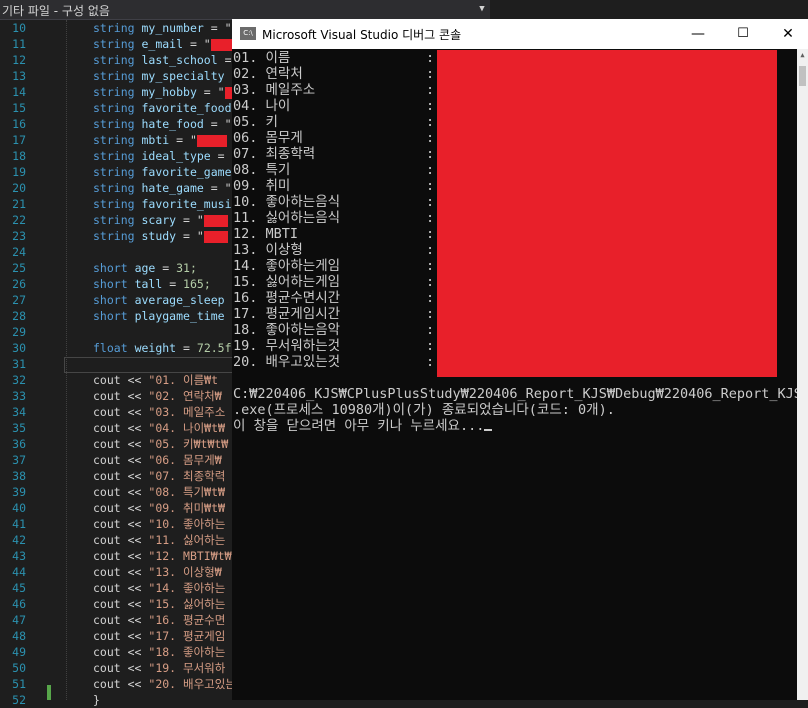  Describe the element at coordinates (155, 380) in the screenshot. I see `code-line: cout << "01. 이름₩t` at that location.